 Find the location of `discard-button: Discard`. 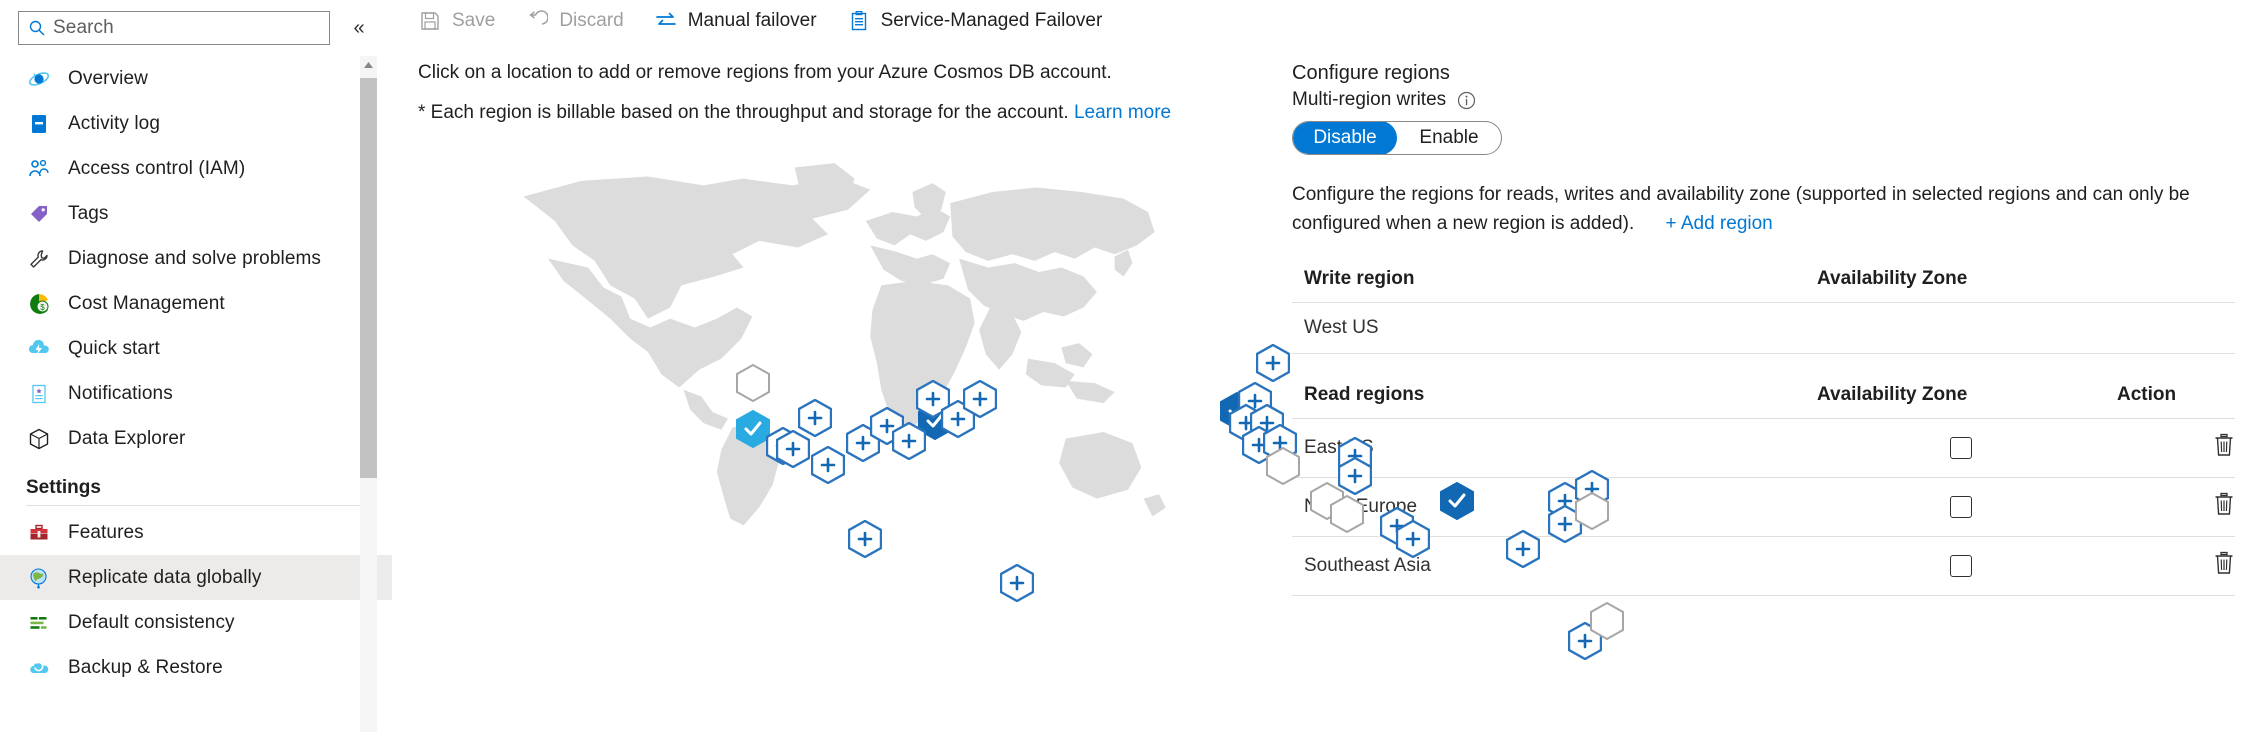

discard-button: Discard is located at coordinates (582, 21).